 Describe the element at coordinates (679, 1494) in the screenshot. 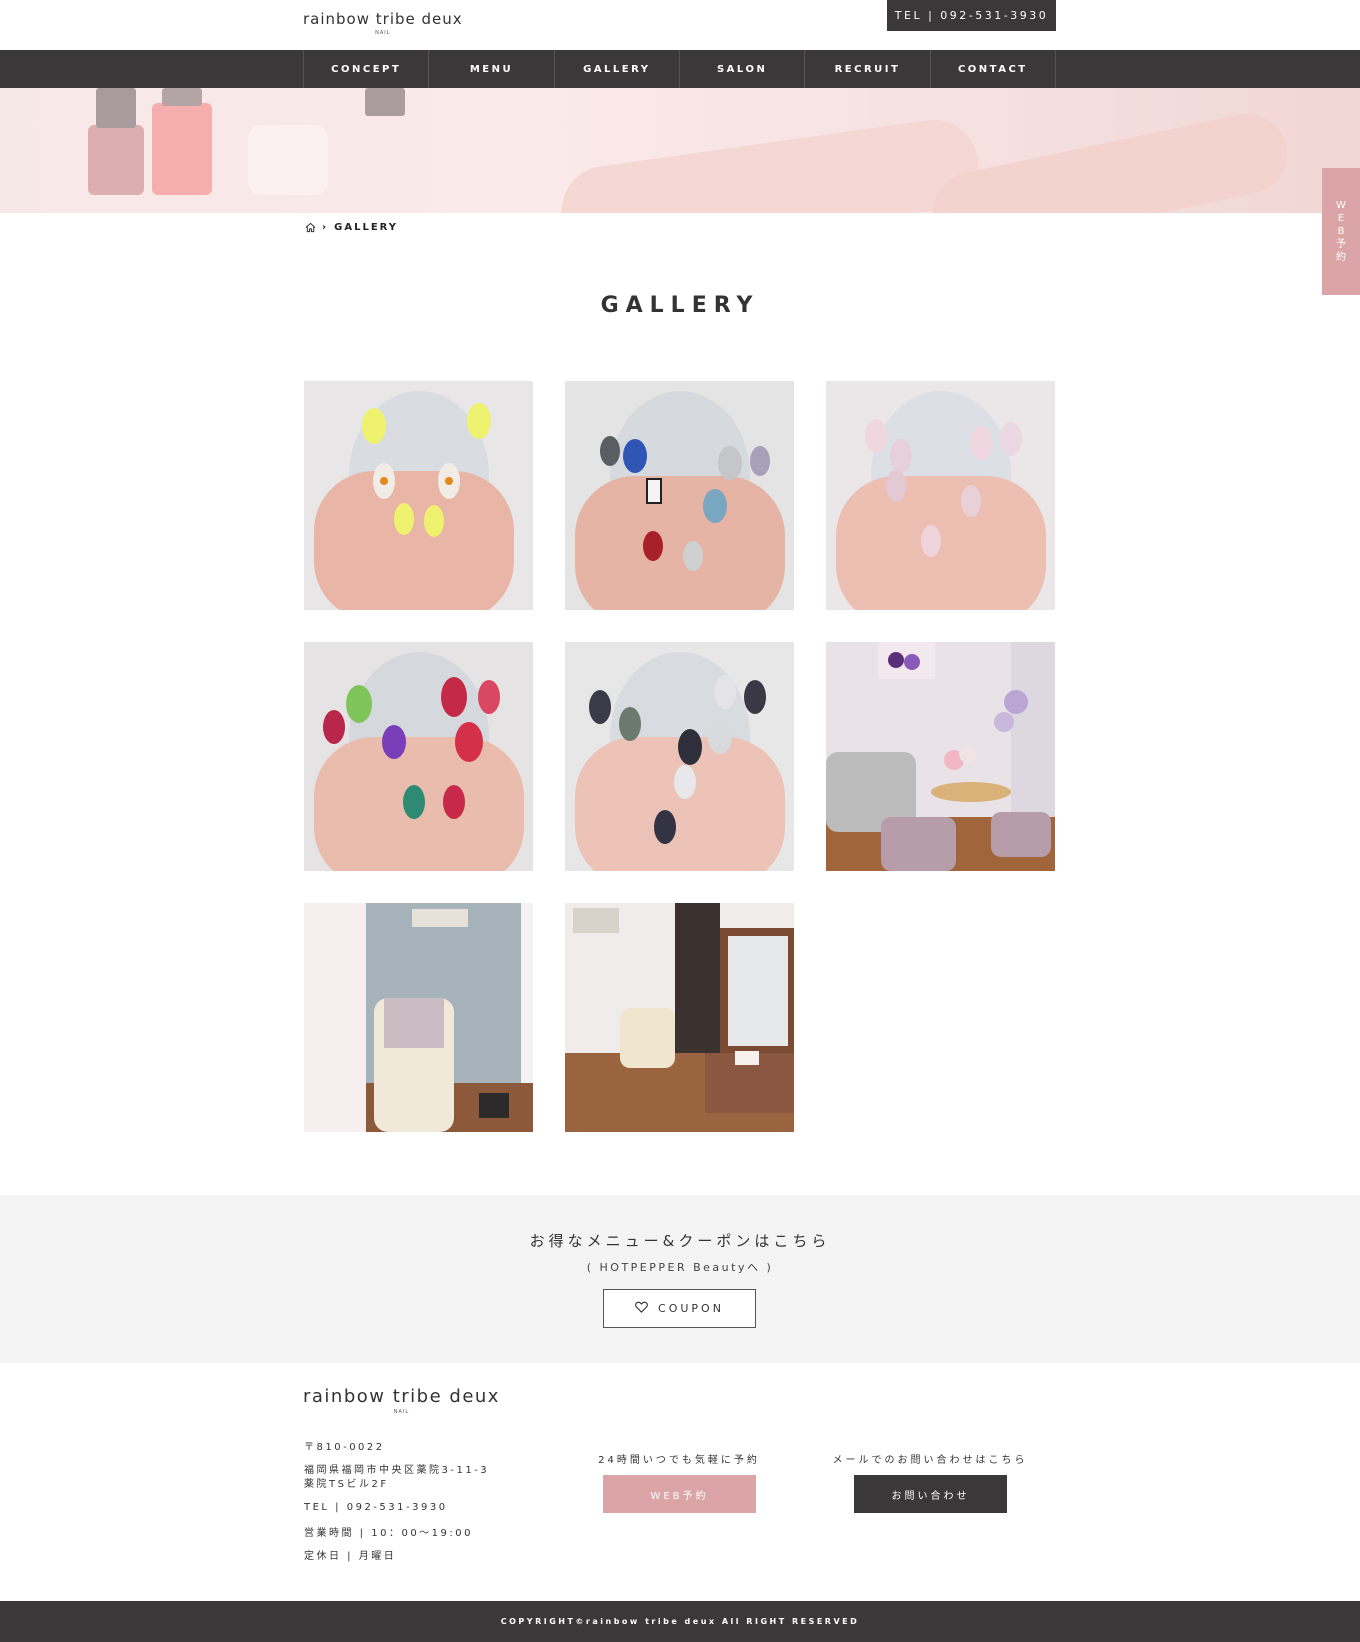

I see `footer-web-reserve-button: WEB予約` at that location.